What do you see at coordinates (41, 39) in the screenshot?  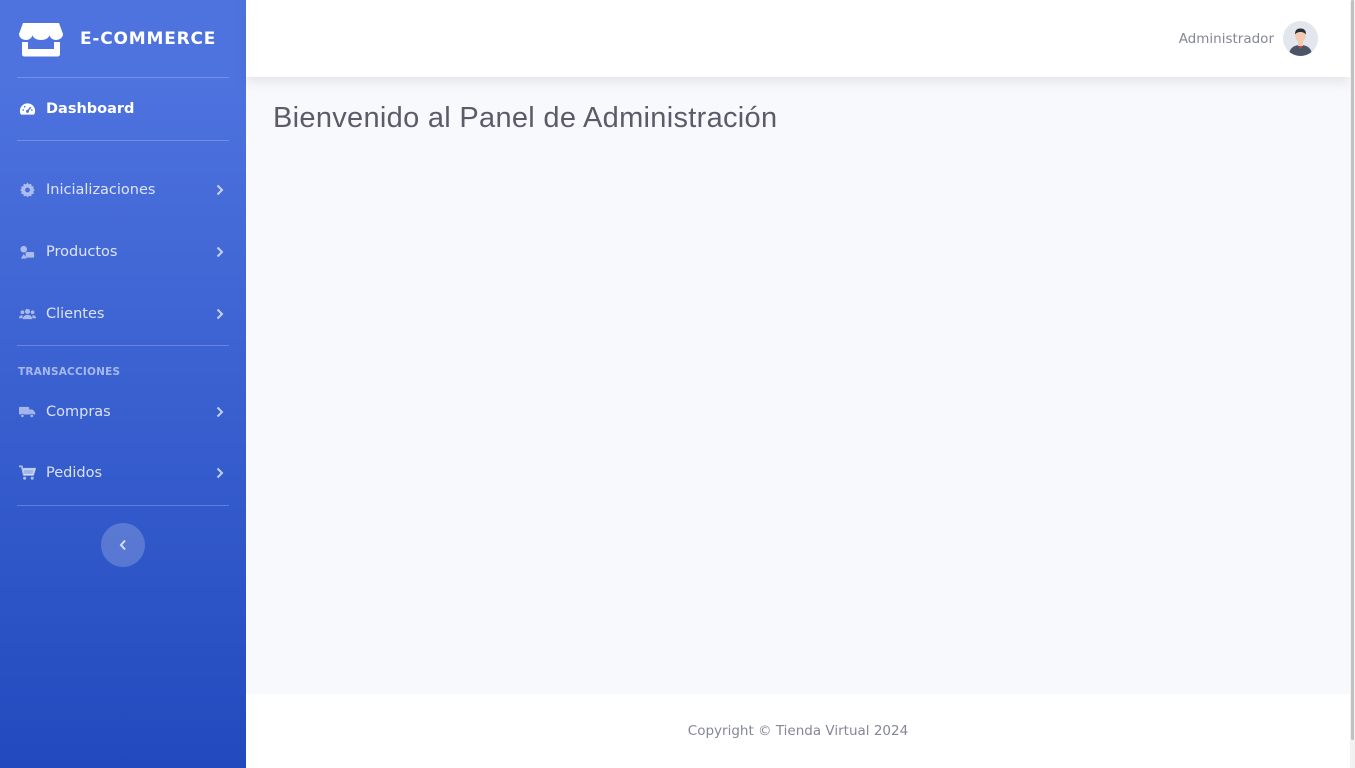 I see `store-icon` at bounding box center [41, 39].